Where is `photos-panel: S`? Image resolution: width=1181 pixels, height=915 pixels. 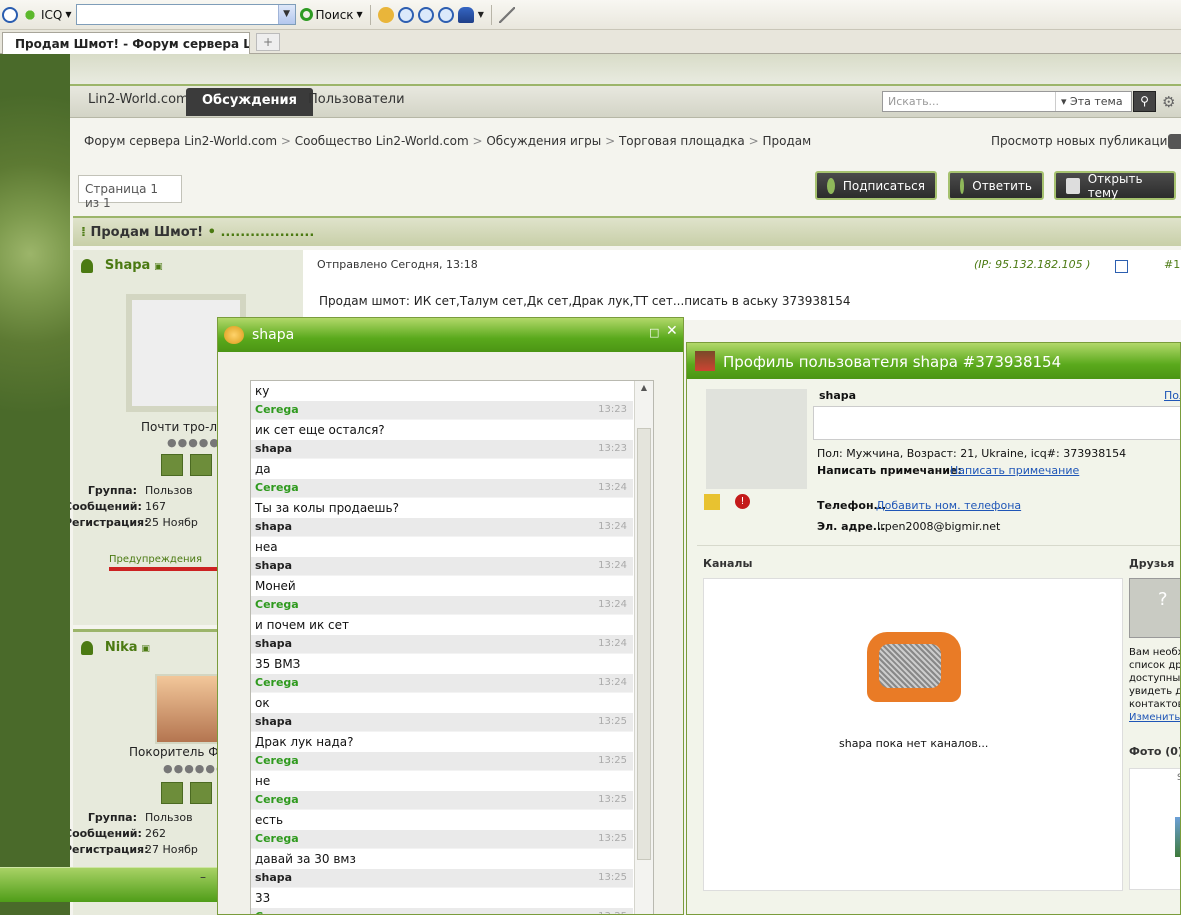 photos-panel: S is located at coordinates (1154, 829).